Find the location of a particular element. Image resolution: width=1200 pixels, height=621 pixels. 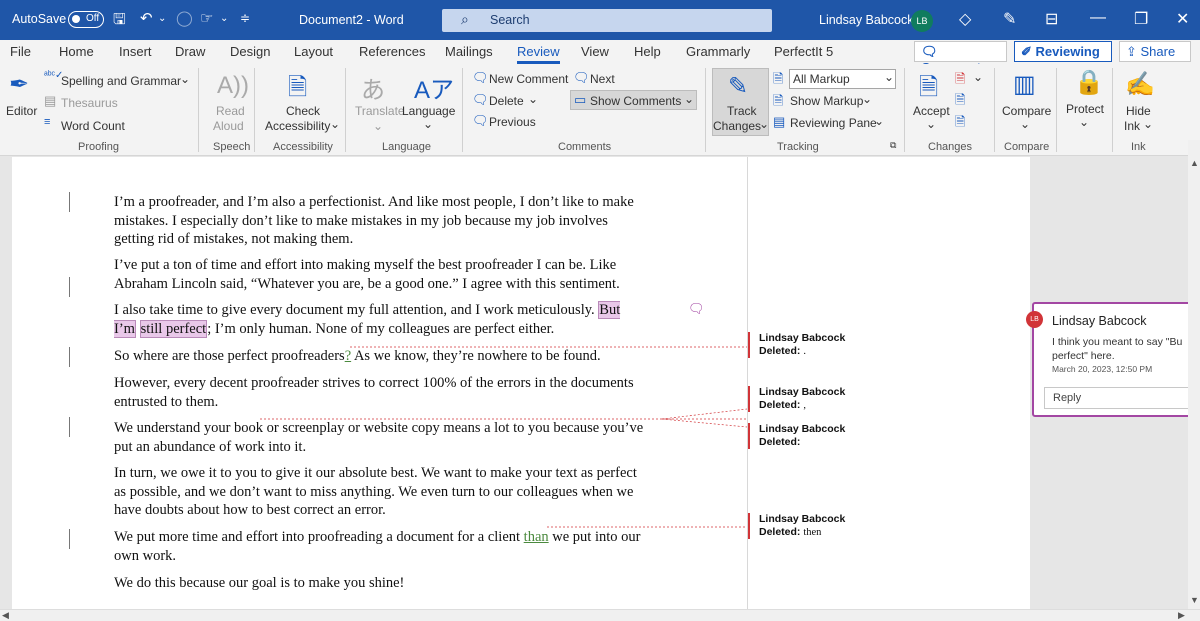

tab-home: Home is located at coordinates (76, 51).